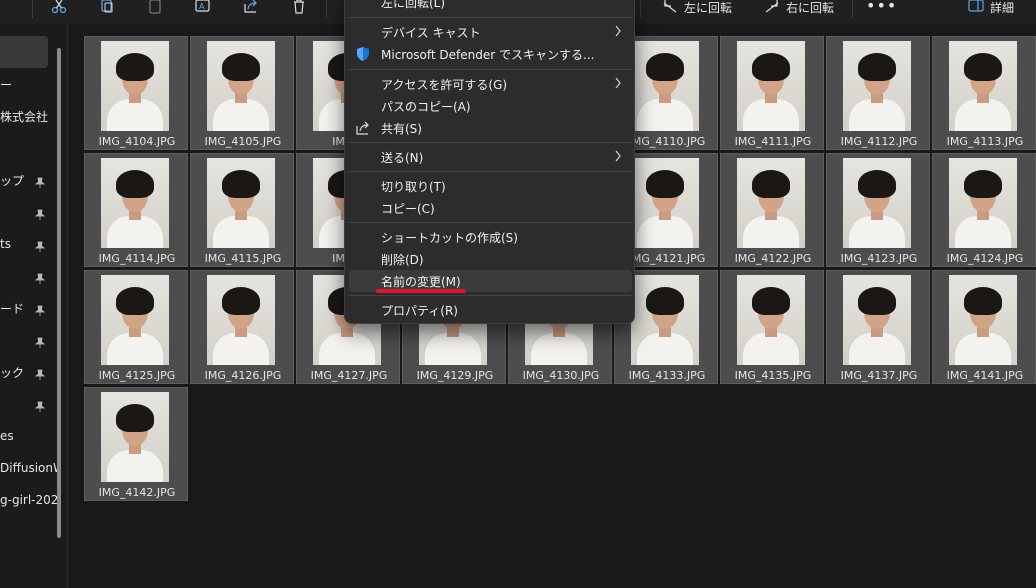  I want to click on file-thumbnail: IMG_4113.JPG, so click(984, 93).